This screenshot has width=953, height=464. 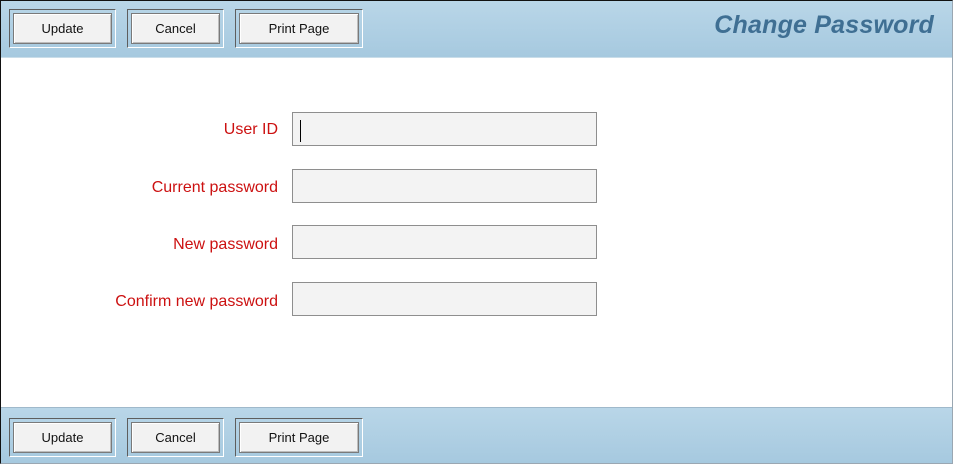 What do you see at coordinates (175, 28) in the screenshot?
I see `cancel-button-top: Cancel` at bounding box center [175, 28].